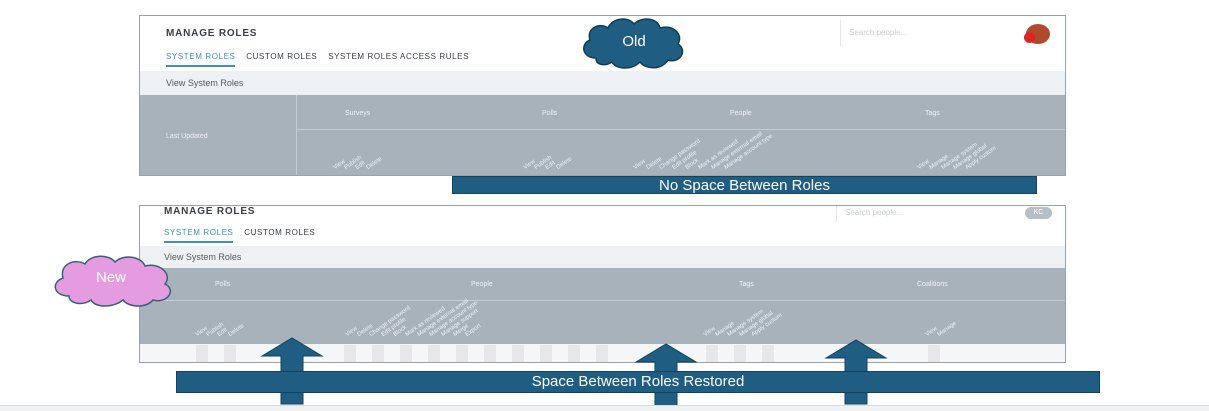 The width and height of the screenshot is (1209, 411). Describe the element at coordinates (199, 235) in the screenshot. I see `new-tab-system-roles: SYSTEM ROLES` at that location.